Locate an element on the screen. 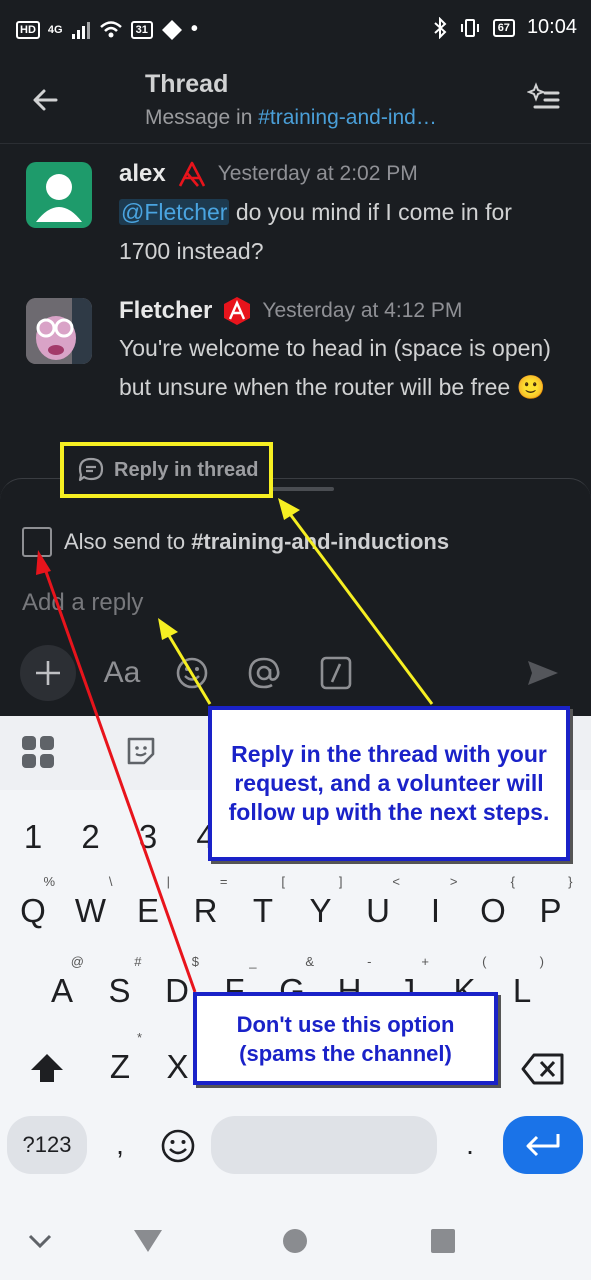  page-title: Thread is located at coordinates (187, 84).